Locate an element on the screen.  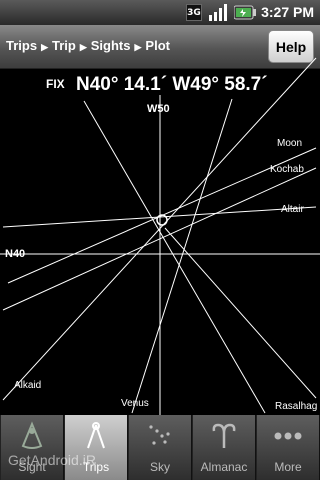
tab-more: More is located at coordinates (288, 447).